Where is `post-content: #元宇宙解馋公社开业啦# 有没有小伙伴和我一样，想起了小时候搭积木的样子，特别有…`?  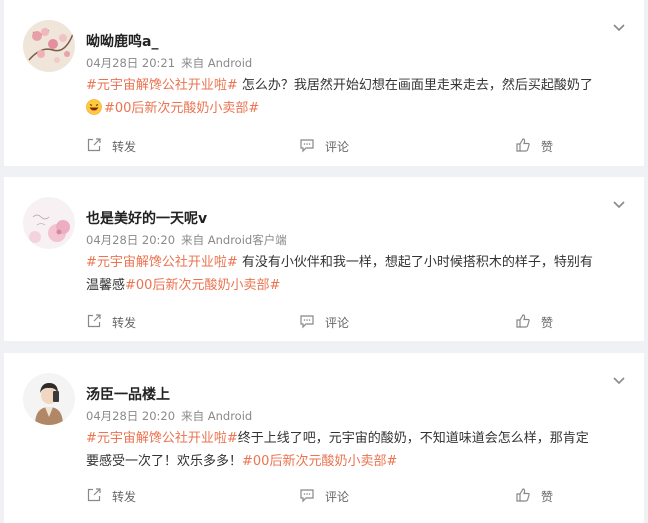 post-content: #元宇宙解馋公社开业啦# 有没有小伙伴和我一样，想起了小时候搭积木的样子，特别有… is located at coordinates (361, 274).